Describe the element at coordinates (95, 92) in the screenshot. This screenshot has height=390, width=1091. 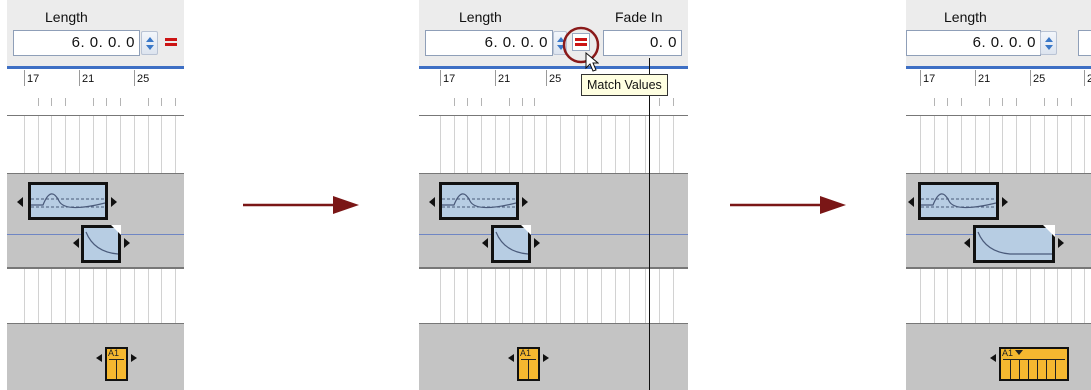
I see `timeline-ruler: 17 21 25` at that location.